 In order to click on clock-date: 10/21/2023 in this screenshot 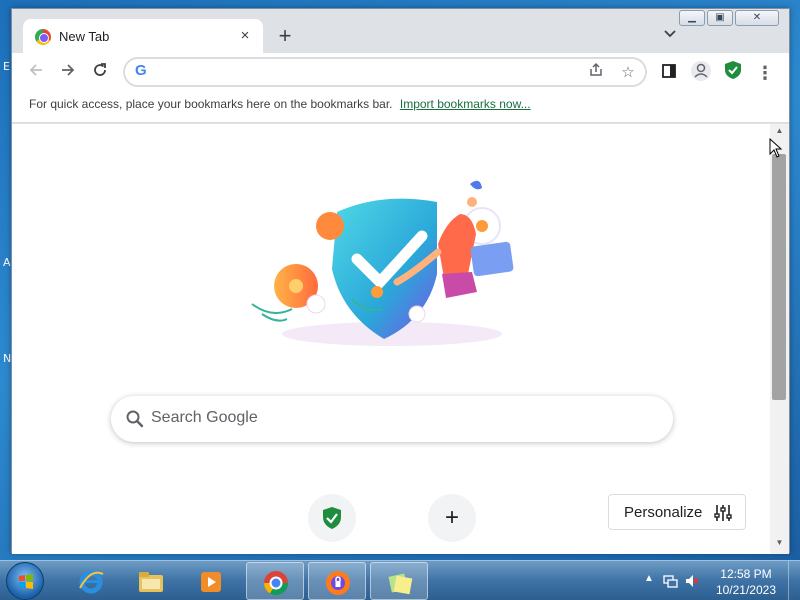, I will do `click(745, 590)`.